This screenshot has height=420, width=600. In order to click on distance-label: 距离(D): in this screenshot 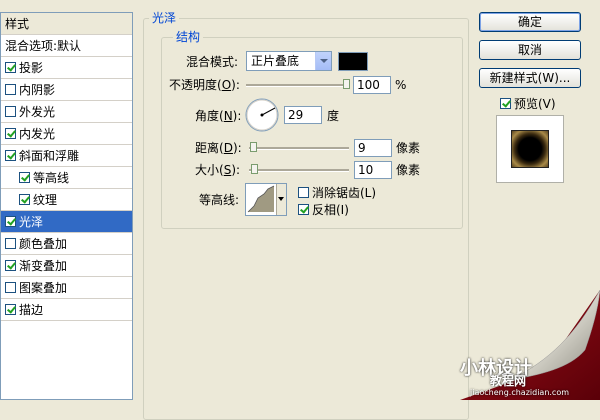, I will do `click(218, 148)`.